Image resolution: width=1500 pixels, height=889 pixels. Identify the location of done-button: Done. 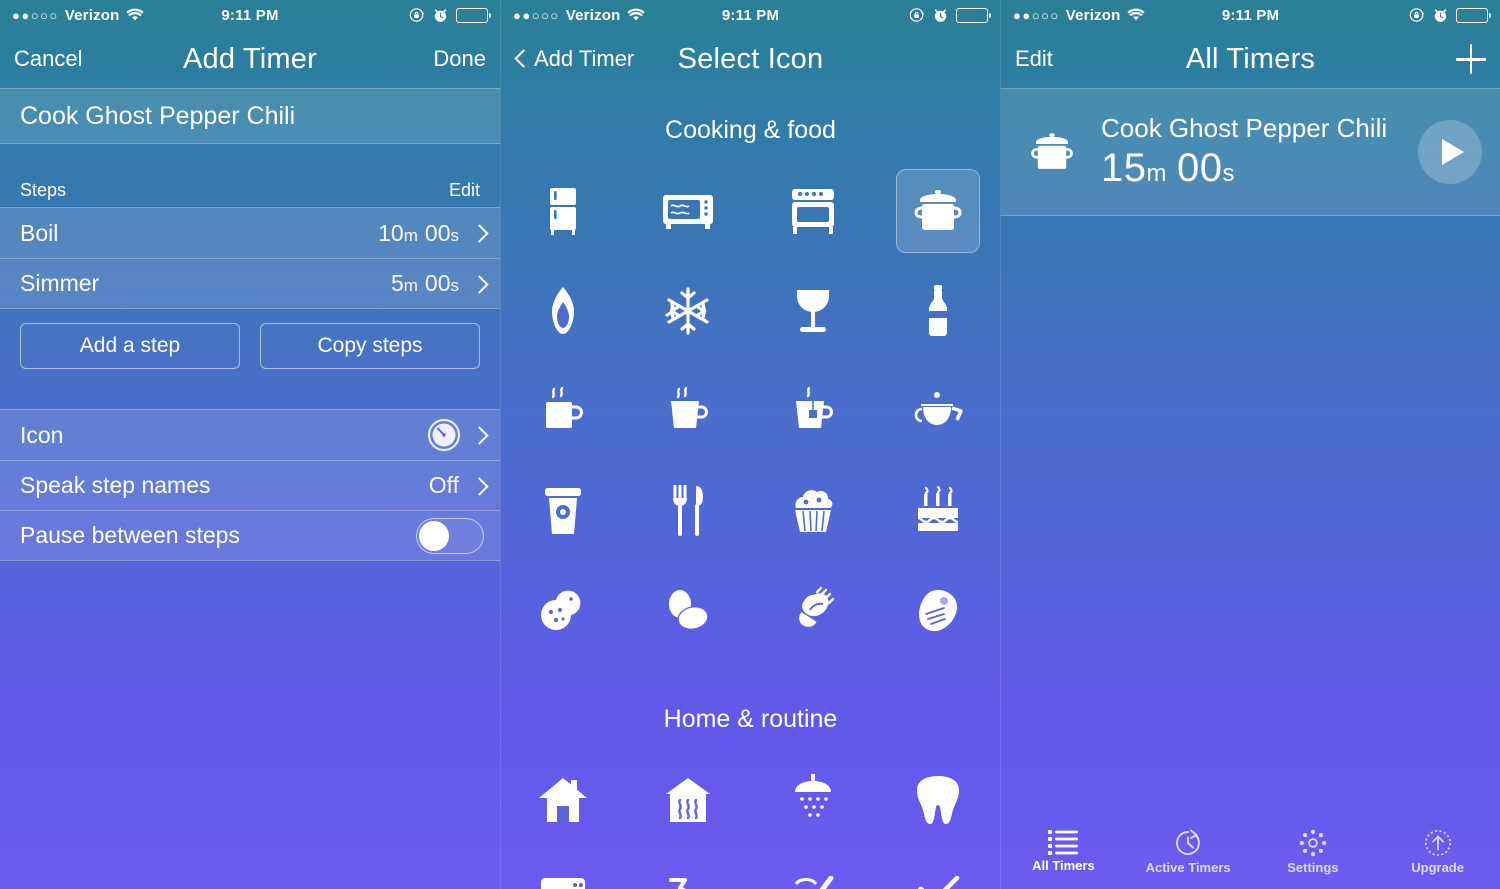
(459, 59).